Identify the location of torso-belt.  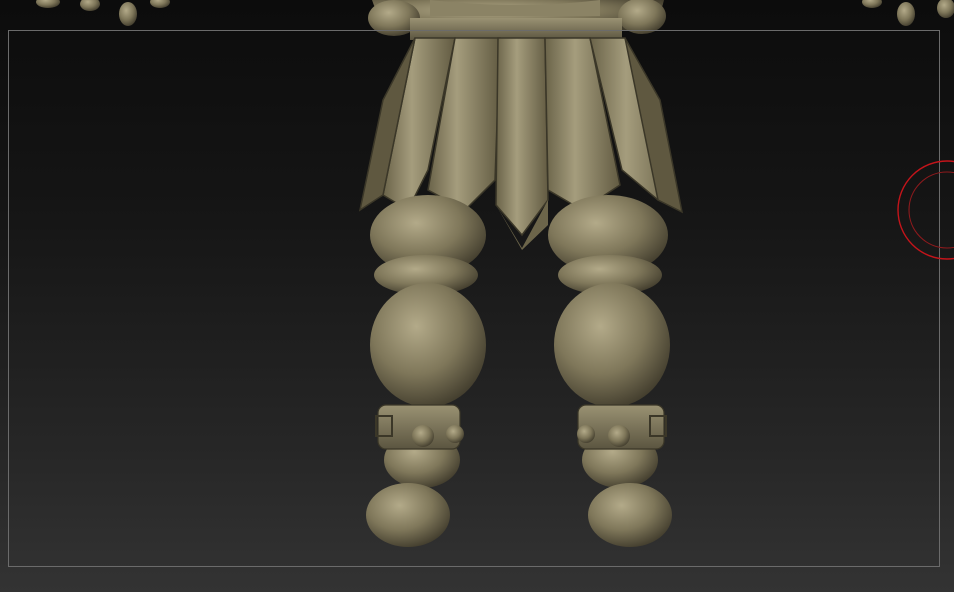
(517, 20).